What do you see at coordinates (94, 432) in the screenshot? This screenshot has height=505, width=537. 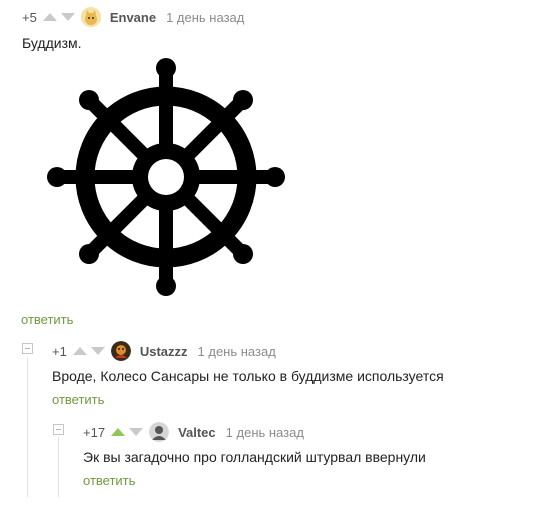 I see `comment-rating: +17` at bounding box center [94, 432].